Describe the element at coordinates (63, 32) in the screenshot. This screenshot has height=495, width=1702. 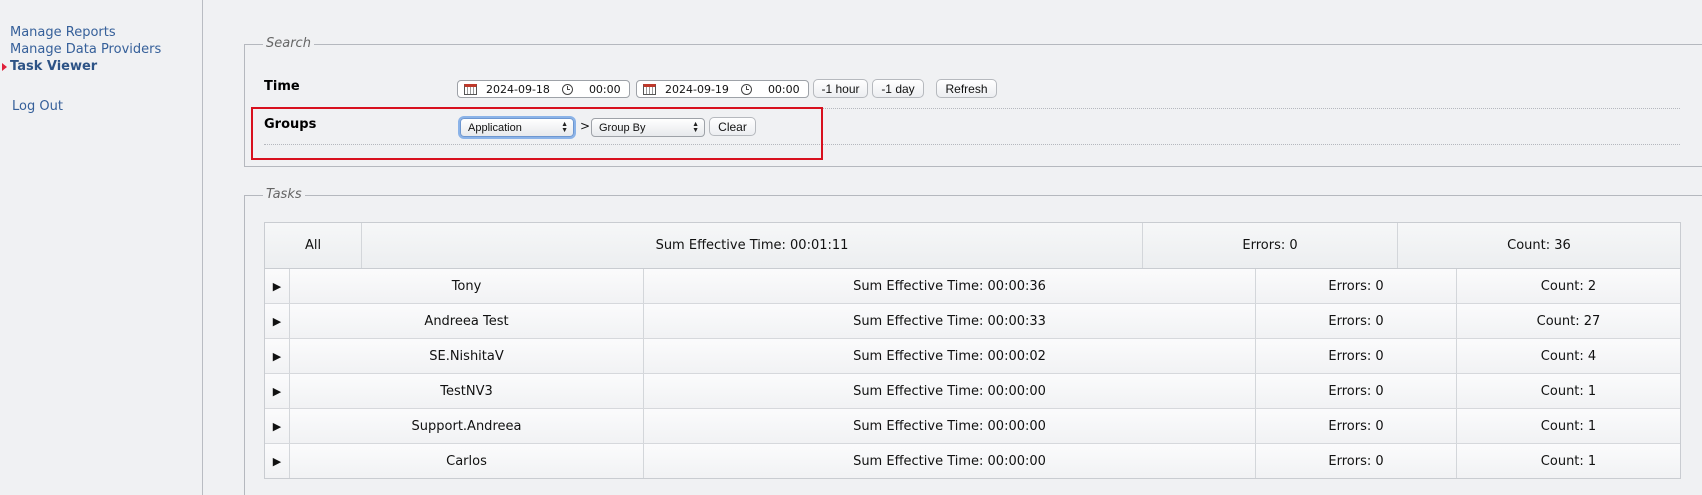
I see `nav-manage-reports: Manage Reports` at that location.